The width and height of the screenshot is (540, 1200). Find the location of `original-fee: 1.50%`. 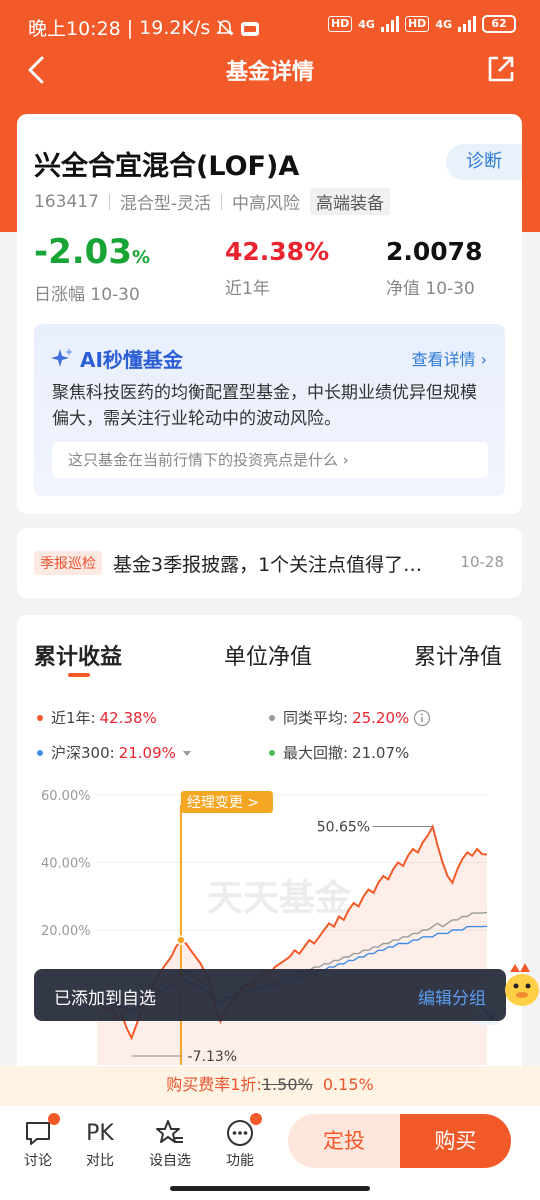

original-fee: 1.50% is located at coordinates (287, 1084).